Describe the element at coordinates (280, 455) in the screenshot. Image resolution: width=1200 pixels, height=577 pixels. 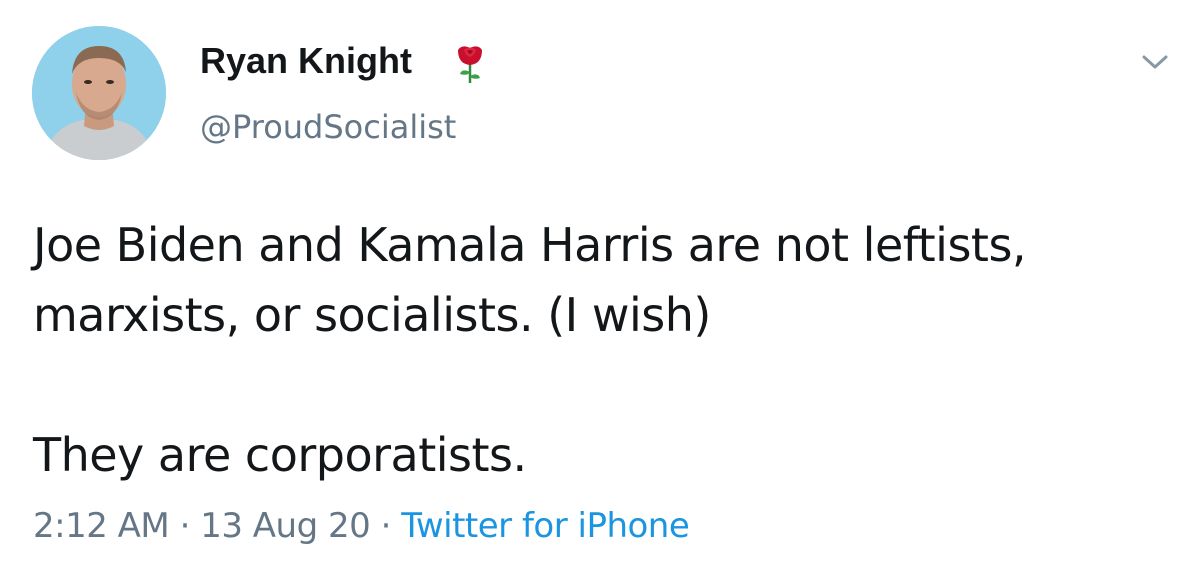
I see `tweet-text-line: They are corporatists.` at that location.